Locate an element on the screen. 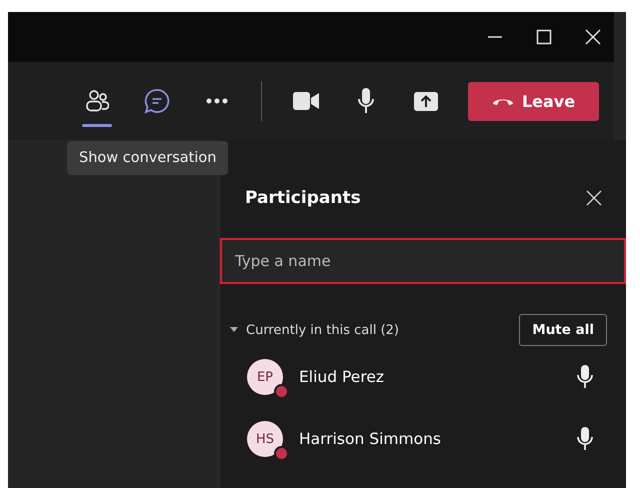  more-icon is located at coordinates (217, 101).